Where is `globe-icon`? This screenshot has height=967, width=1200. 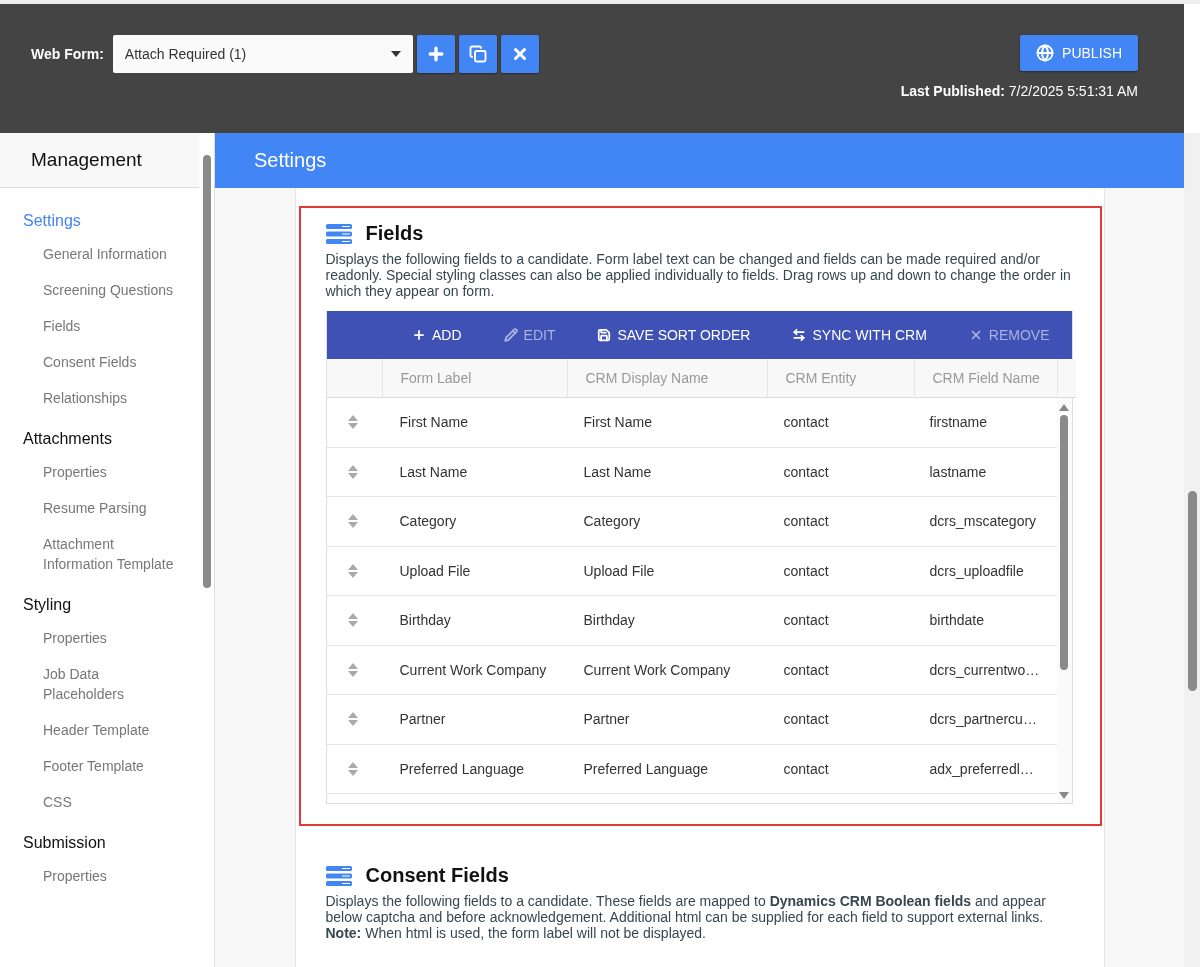
globe-icon is located at coordinates (1045, 53).